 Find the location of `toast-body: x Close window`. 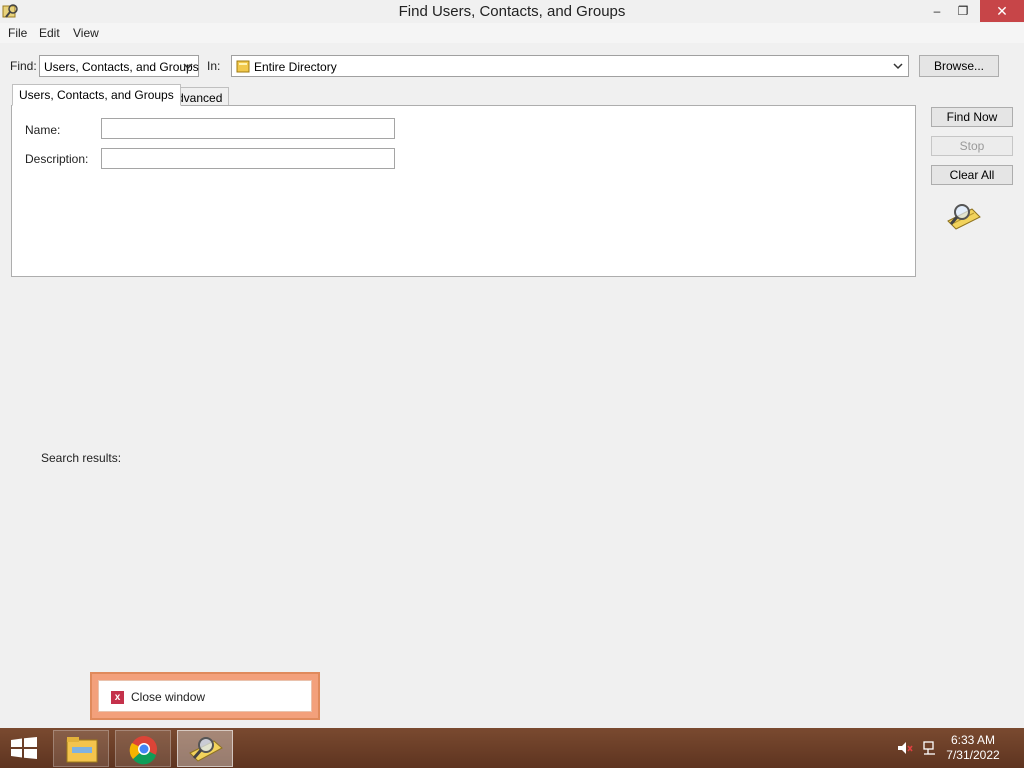

toast-body: x Close window is located at coordinates (205, 696).